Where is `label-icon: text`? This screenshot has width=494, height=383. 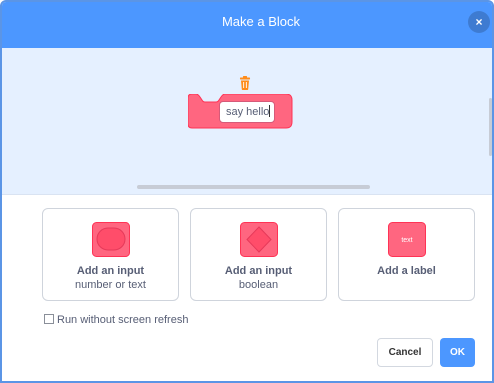 label-icon: text is located at coordinates (406, 239).